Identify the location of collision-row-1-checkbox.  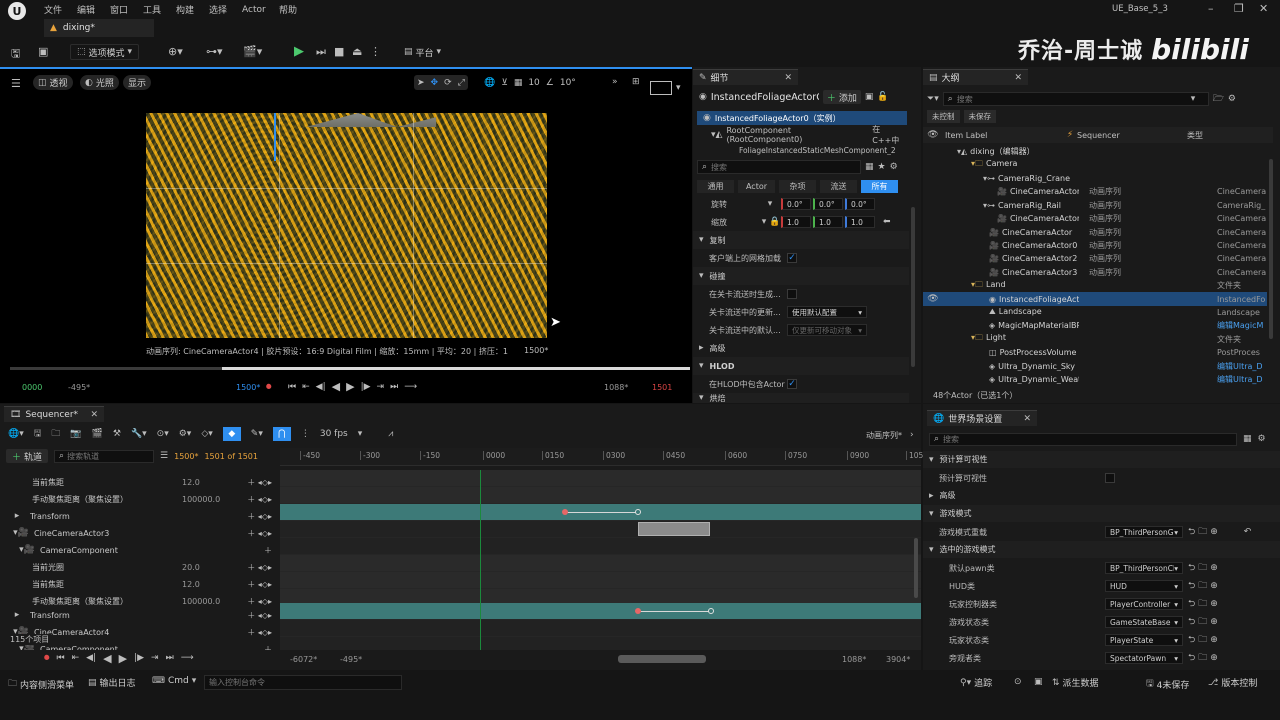
(792, 294).